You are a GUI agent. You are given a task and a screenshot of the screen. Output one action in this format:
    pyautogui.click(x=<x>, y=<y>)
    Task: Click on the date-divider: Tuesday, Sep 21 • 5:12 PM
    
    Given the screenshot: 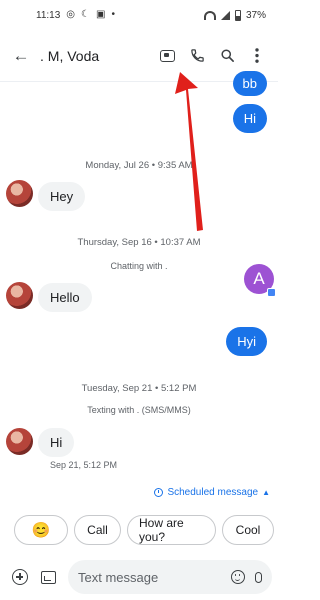 What is the action you would take?
    pyautogui.click(x=139, y=388)
    